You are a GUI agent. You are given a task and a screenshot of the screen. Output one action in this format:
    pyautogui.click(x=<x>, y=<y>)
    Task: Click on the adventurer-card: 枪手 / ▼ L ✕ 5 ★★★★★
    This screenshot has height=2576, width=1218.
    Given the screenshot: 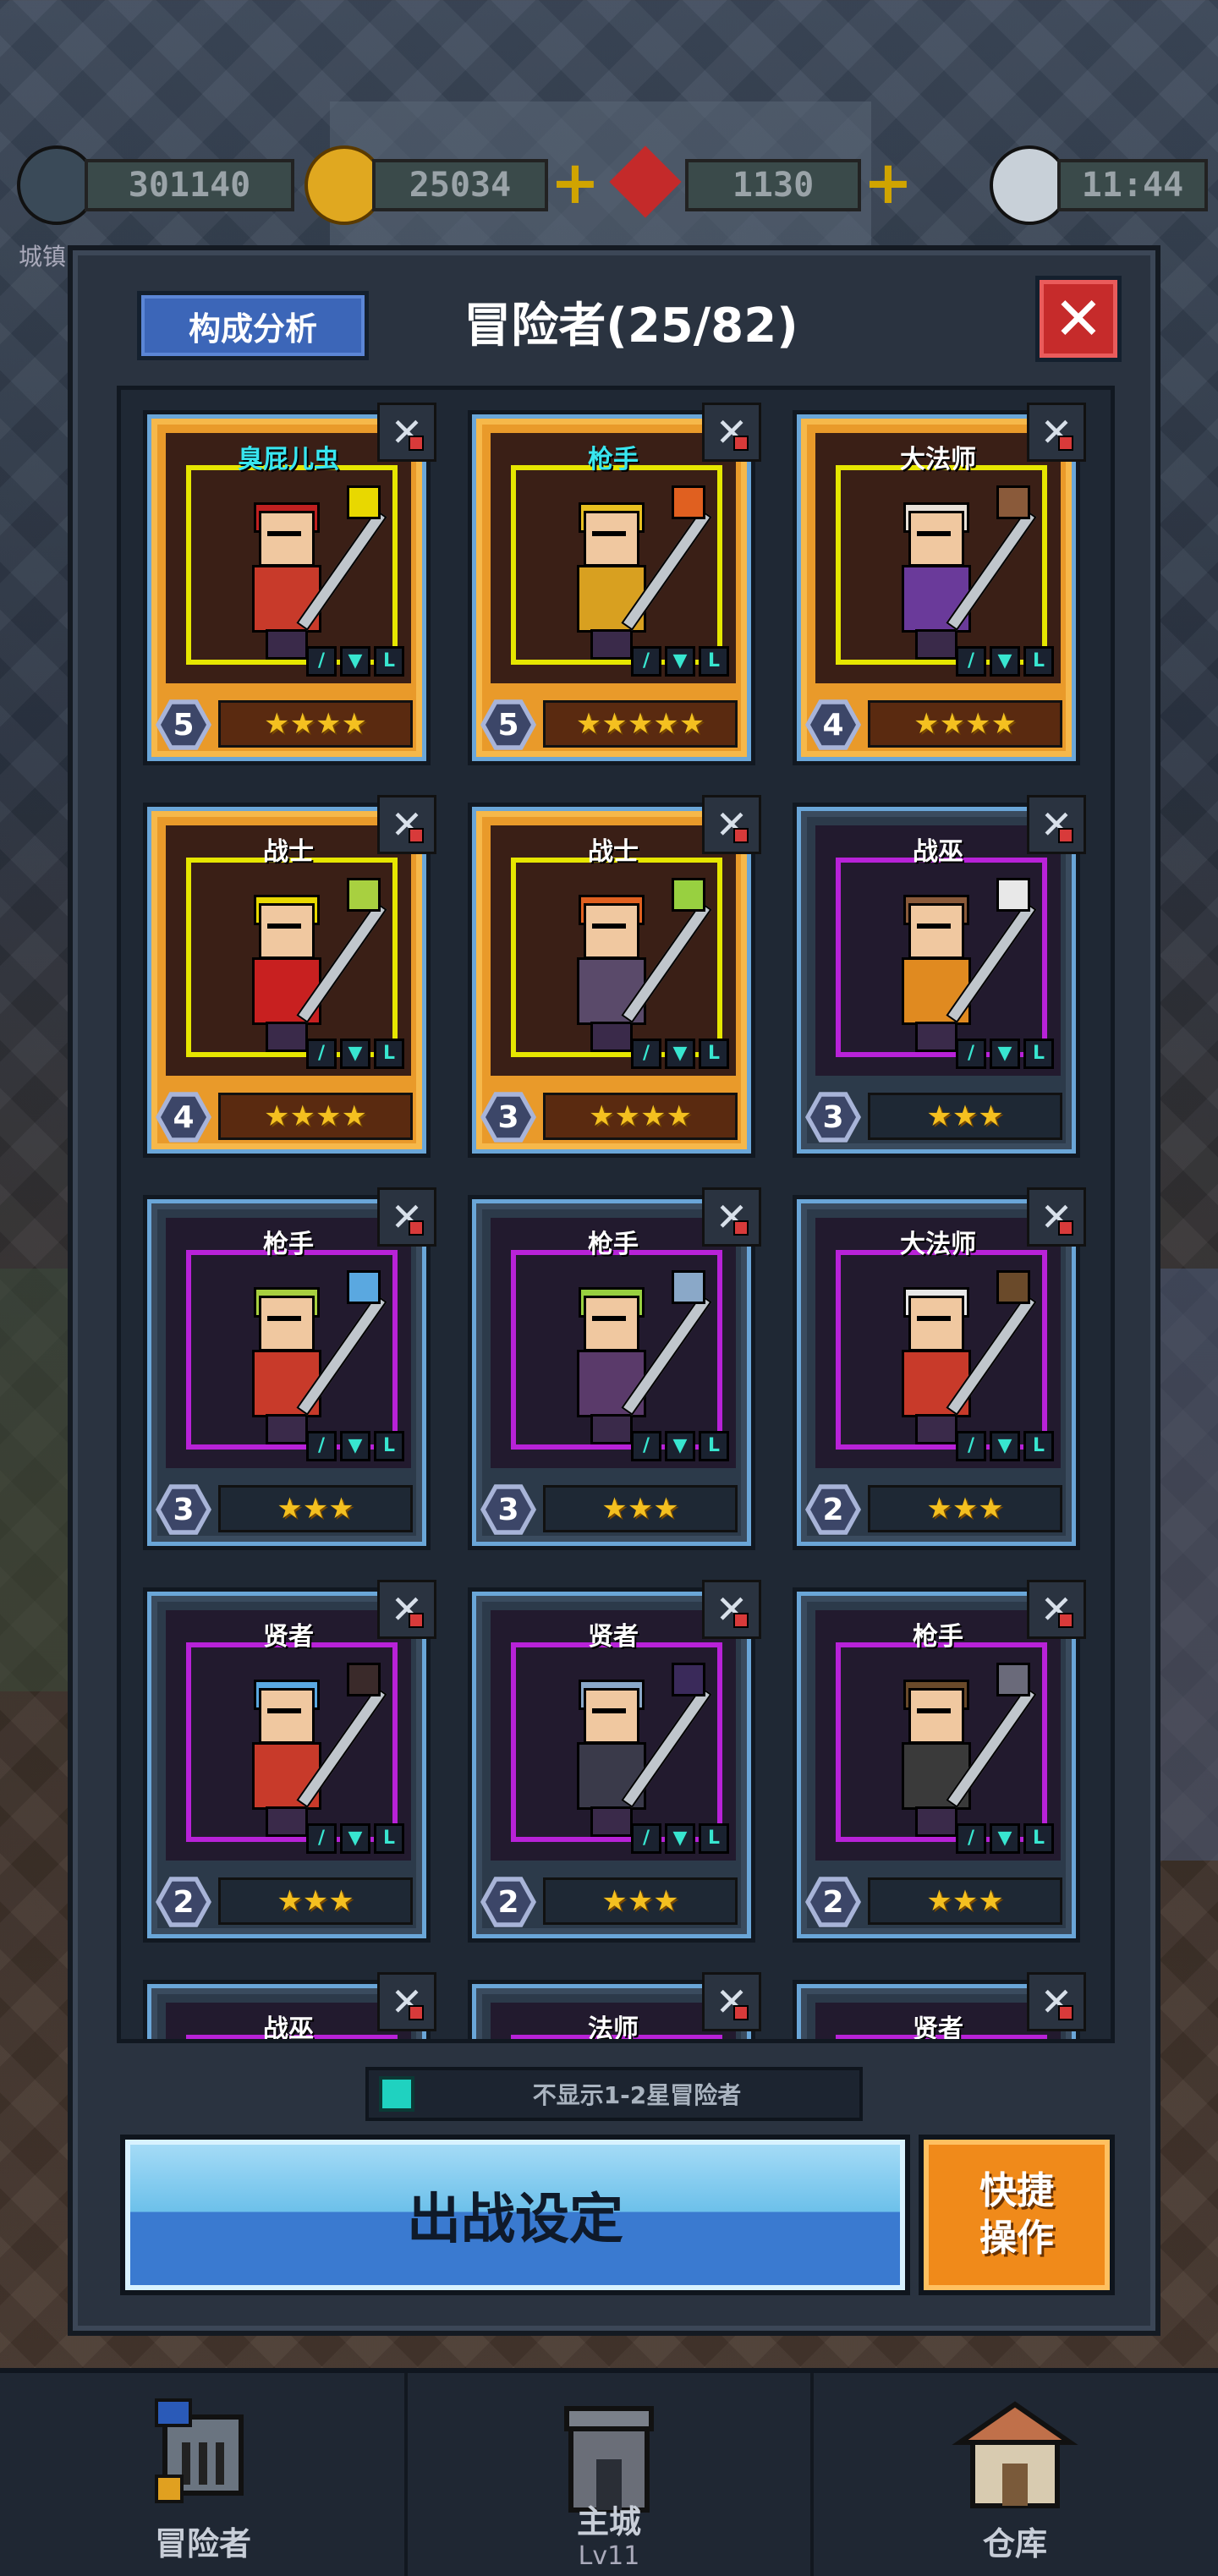 What is the action you would take?
    pyautogui.click(x=615, y=584)
    